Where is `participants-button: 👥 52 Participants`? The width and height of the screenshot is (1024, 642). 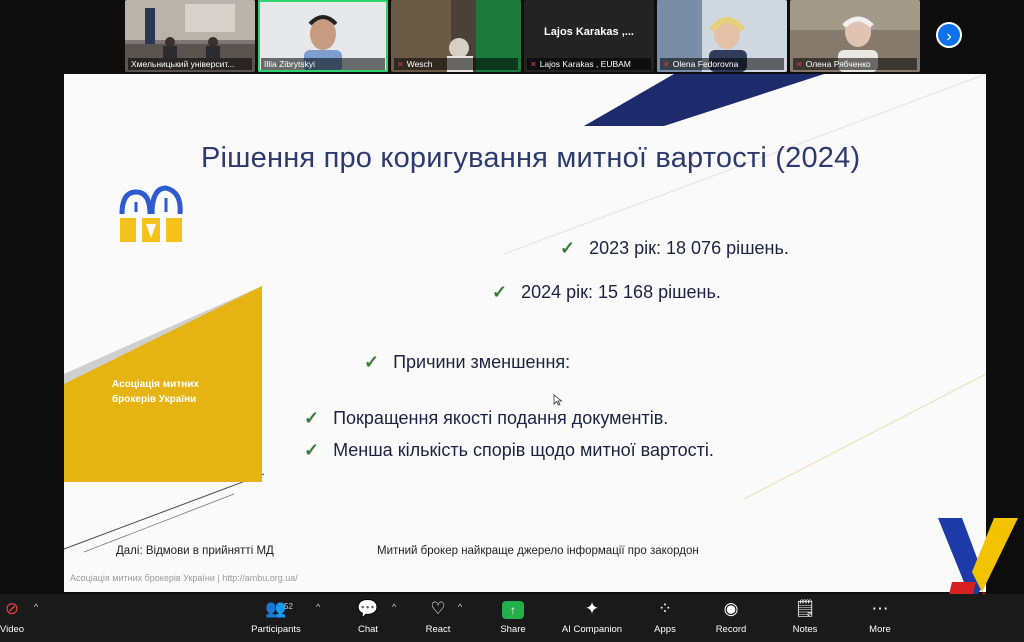
participants-button: 👥 52 Participants is located at coordinates (276, 616).